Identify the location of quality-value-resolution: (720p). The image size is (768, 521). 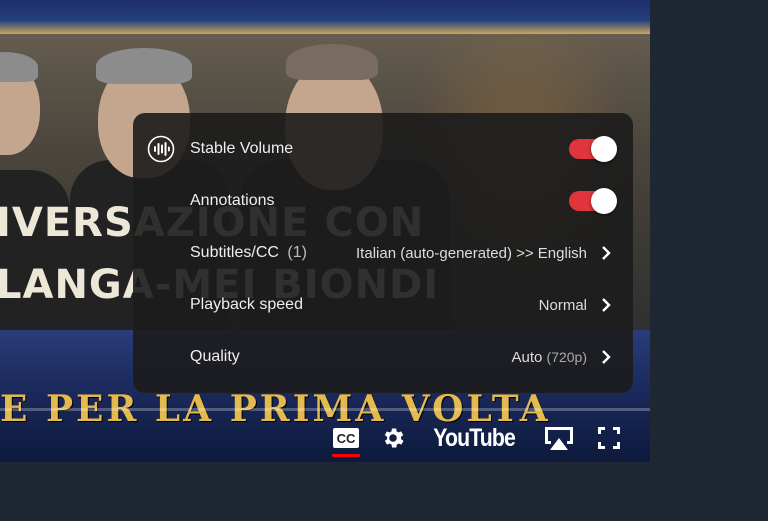
(566, 356).